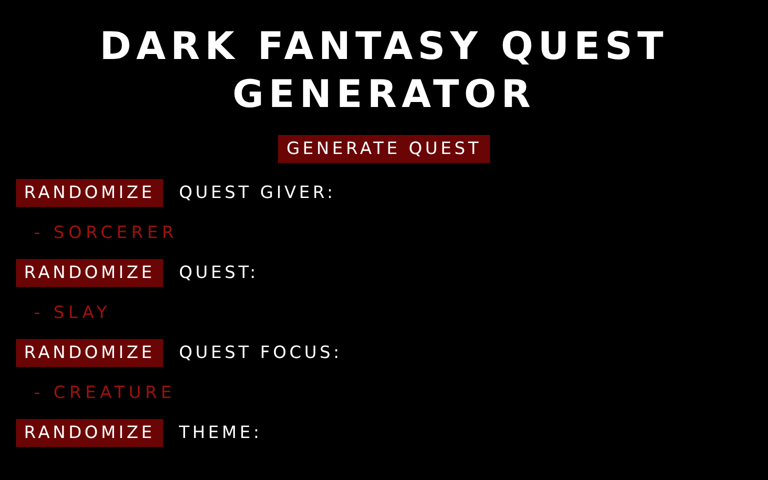 Image resolution: width=768 pixels, height=480 pixels. I want to click on field-label: THEME:, so click(220, 433).